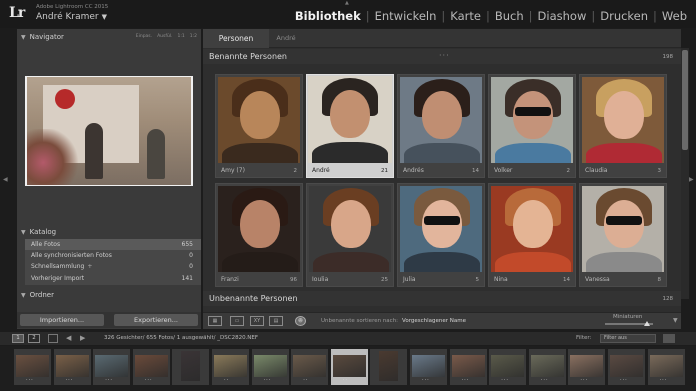 This screenshot has height=391, width=696. What do you see at coordinates (444, 55) in the screenshot?
I see `more-options-icon: ···` at bounding box center [444, 55].